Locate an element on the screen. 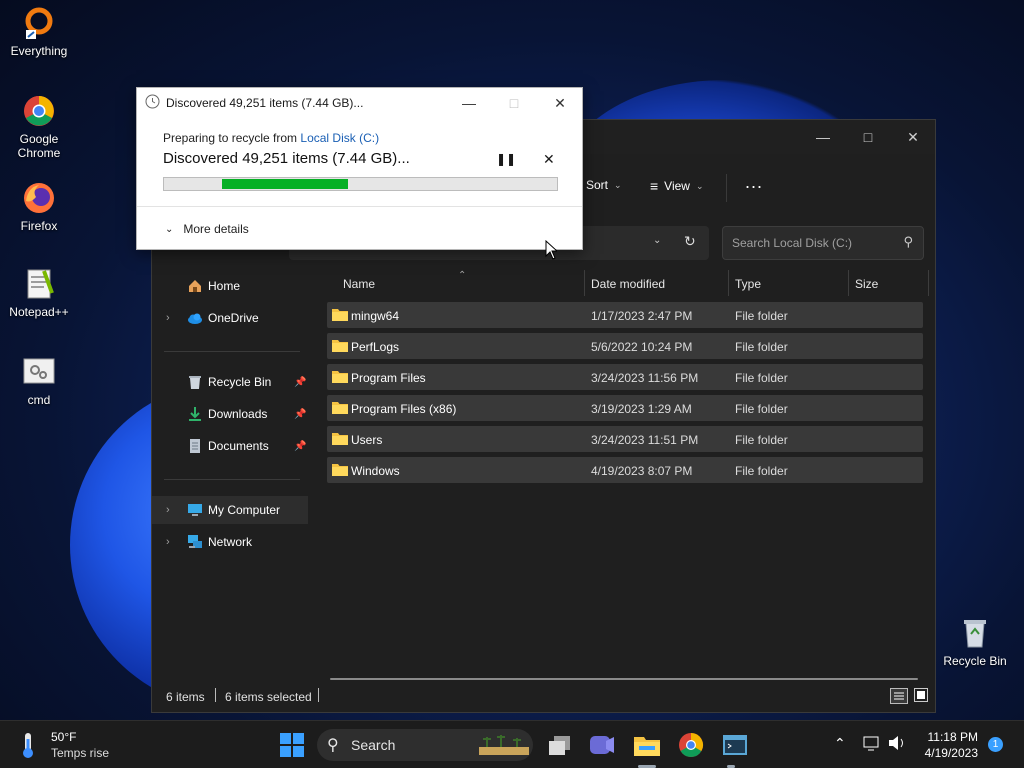  task-view-icon is located at coordinates (560, 745).